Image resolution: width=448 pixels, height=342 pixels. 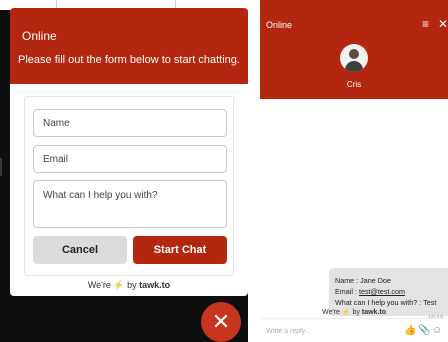 What do you see at coordinates (425, 24) in the screenshot?
I see `menu-icon: ≡` at bounding box center [425, 24].